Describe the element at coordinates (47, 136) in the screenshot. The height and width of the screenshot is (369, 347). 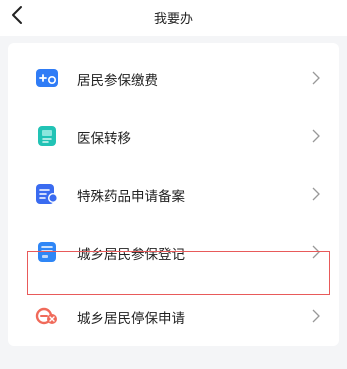
I see `insurance-transfer-icon` at that location.